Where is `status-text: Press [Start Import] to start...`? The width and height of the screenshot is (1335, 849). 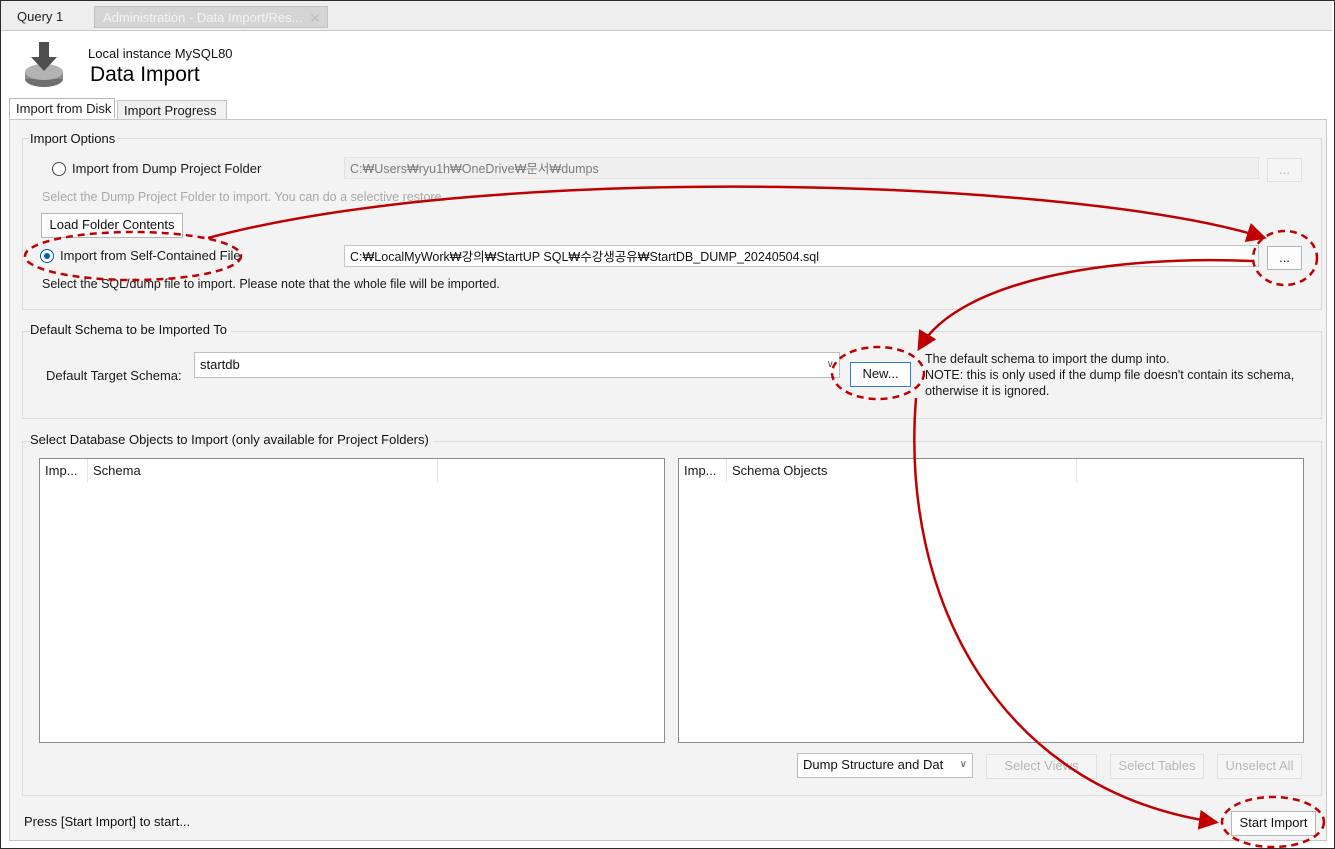
status-text: Press [Start Import] to start... is located at coordinates (107, 821).